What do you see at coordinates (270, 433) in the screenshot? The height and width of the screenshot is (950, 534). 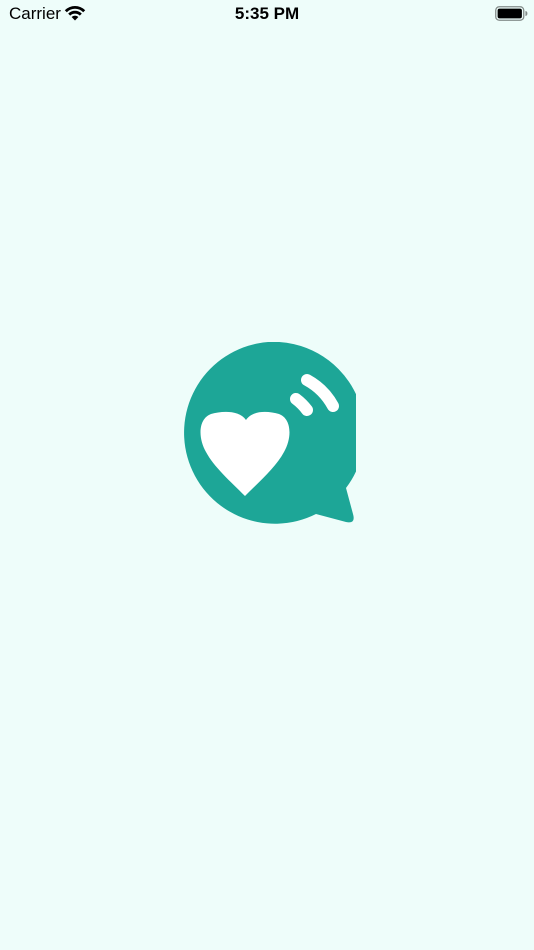 I see `chat-bubble-heart-logo` at bounding box center [270, 433].